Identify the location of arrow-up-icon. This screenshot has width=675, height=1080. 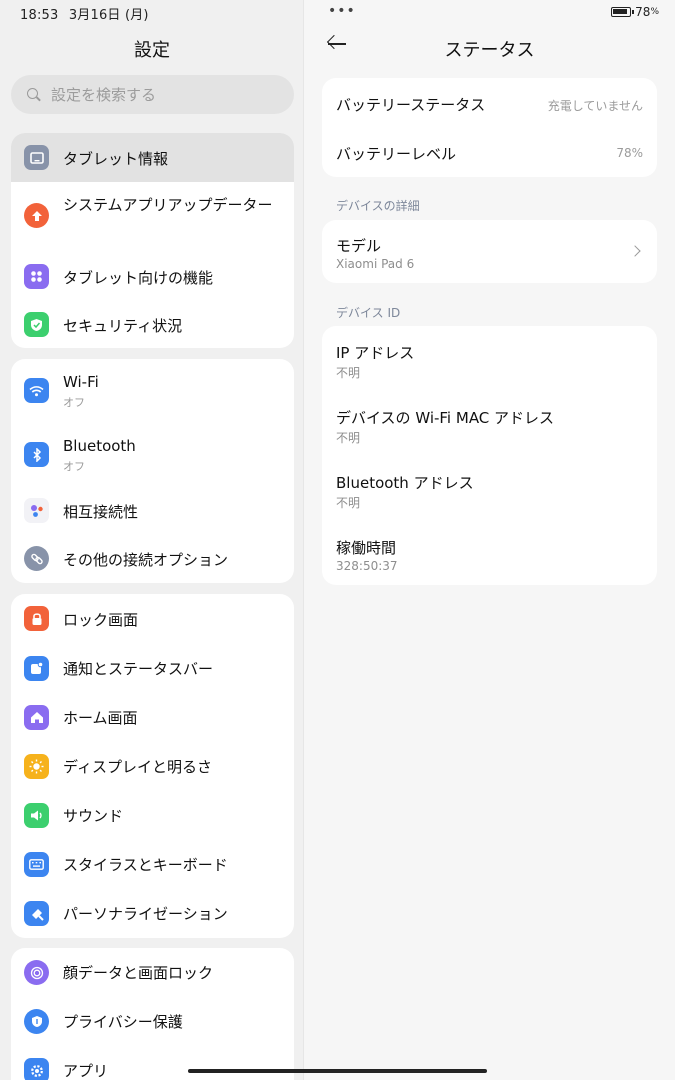
(36, 215).